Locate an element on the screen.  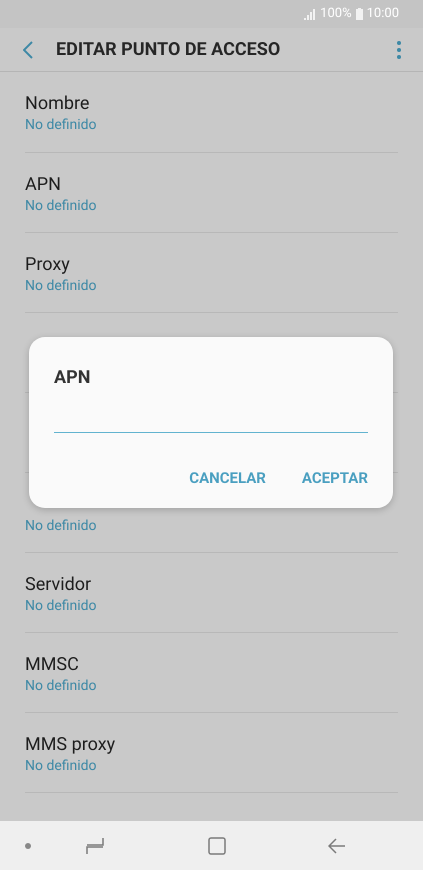
battery-percent: 100% is located at coordinates (336, 14).